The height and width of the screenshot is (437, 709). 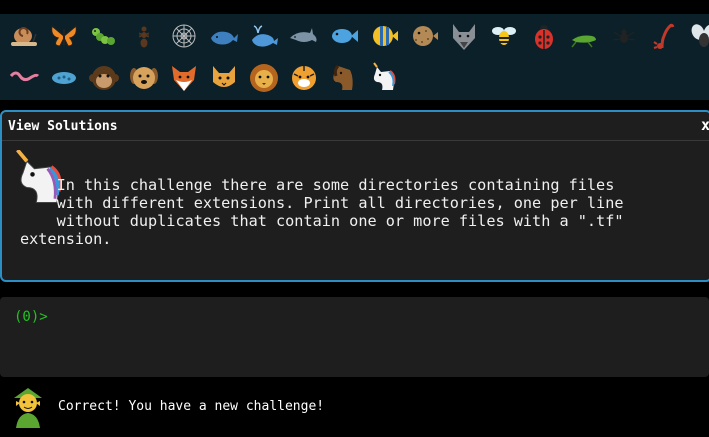 What do you see at coordinates (264, 78) in the screenshot?
I see `lion-face-icon` at bounding box center [264, 78].